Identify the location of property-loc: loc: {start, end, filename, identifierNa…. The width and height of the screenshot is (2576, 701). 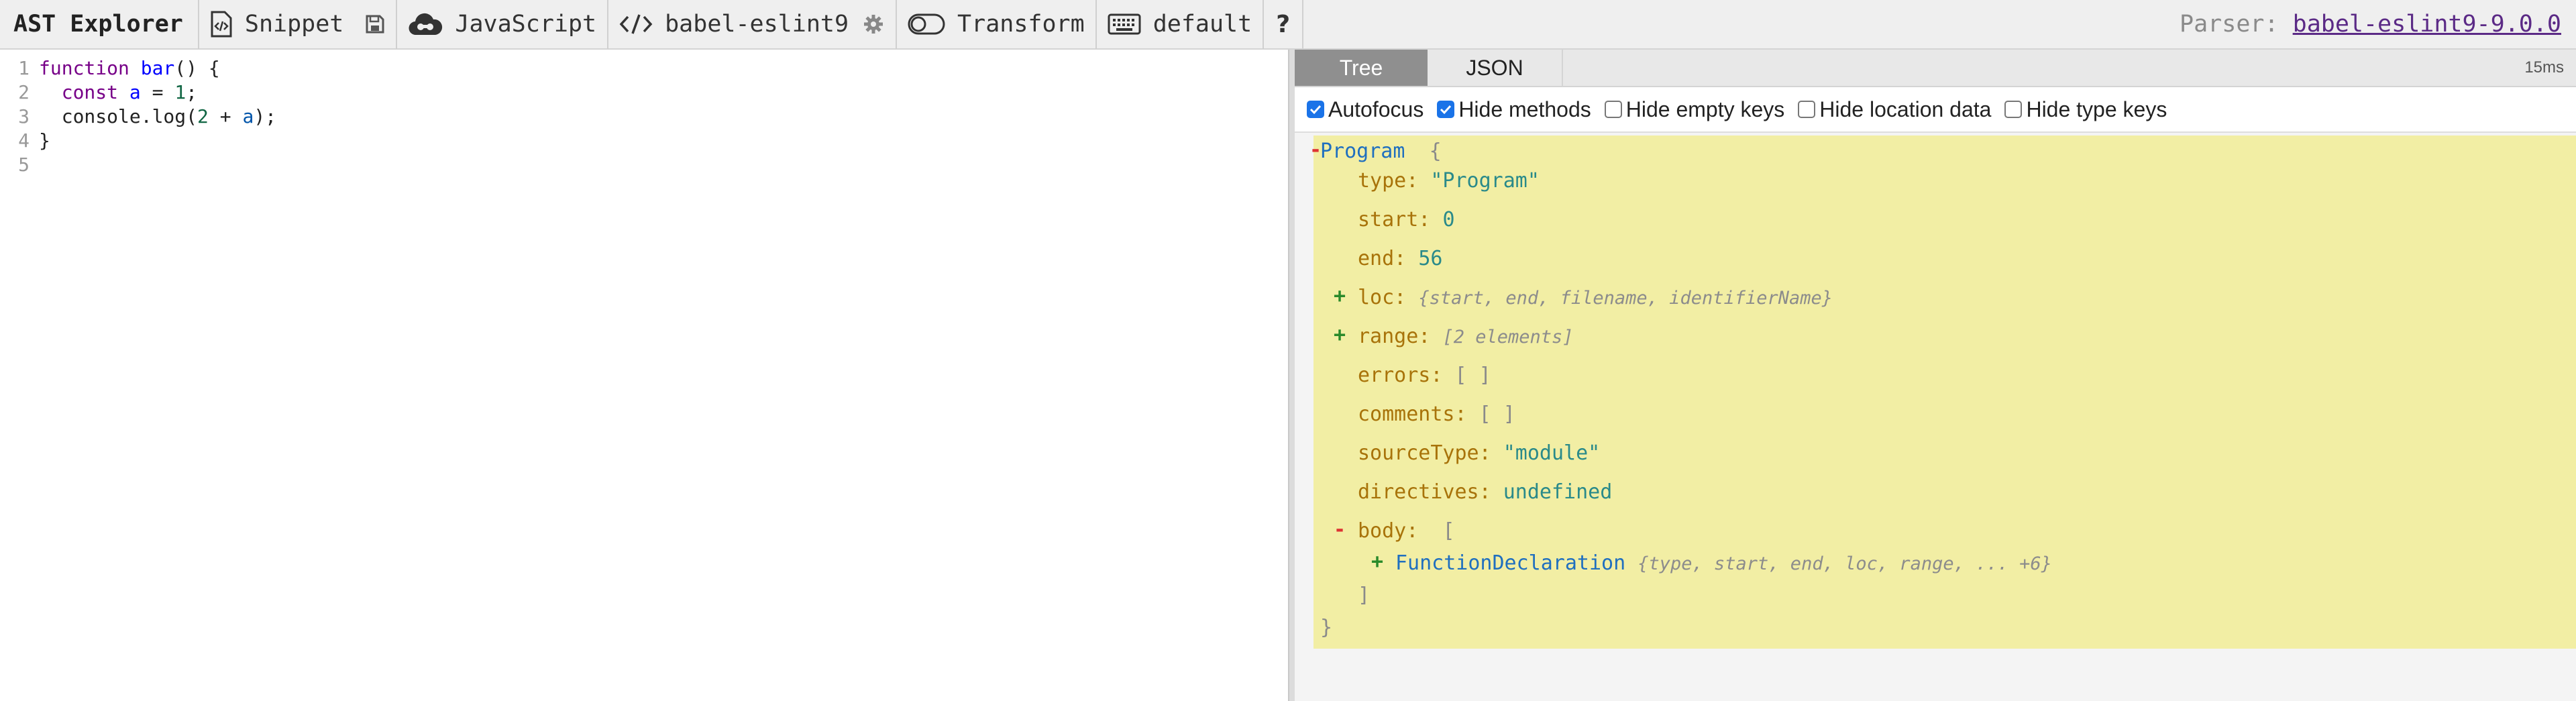
(1595, 297).